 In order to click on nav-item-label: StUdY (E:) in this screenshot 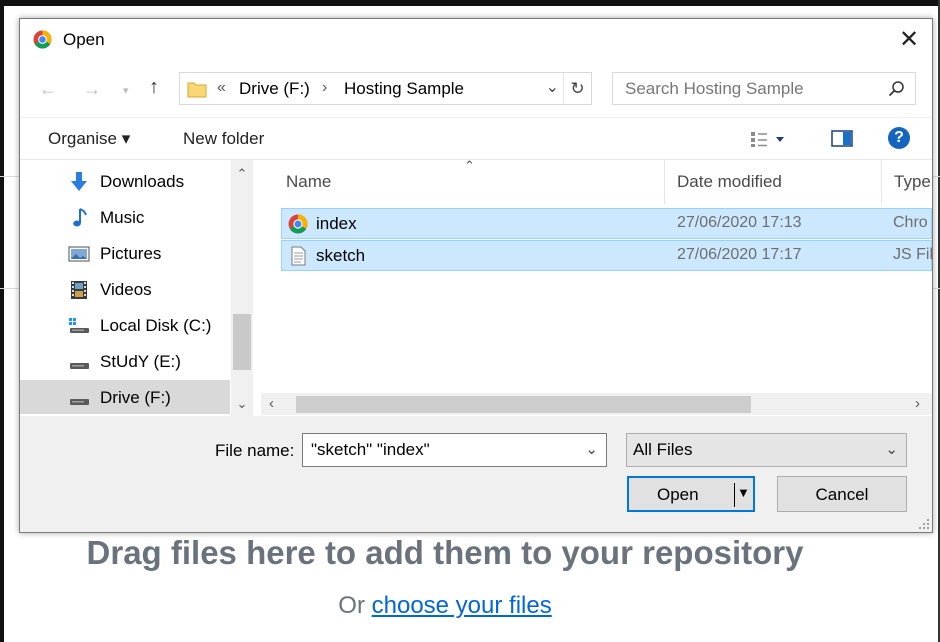, I will do `click(140, 361)`.